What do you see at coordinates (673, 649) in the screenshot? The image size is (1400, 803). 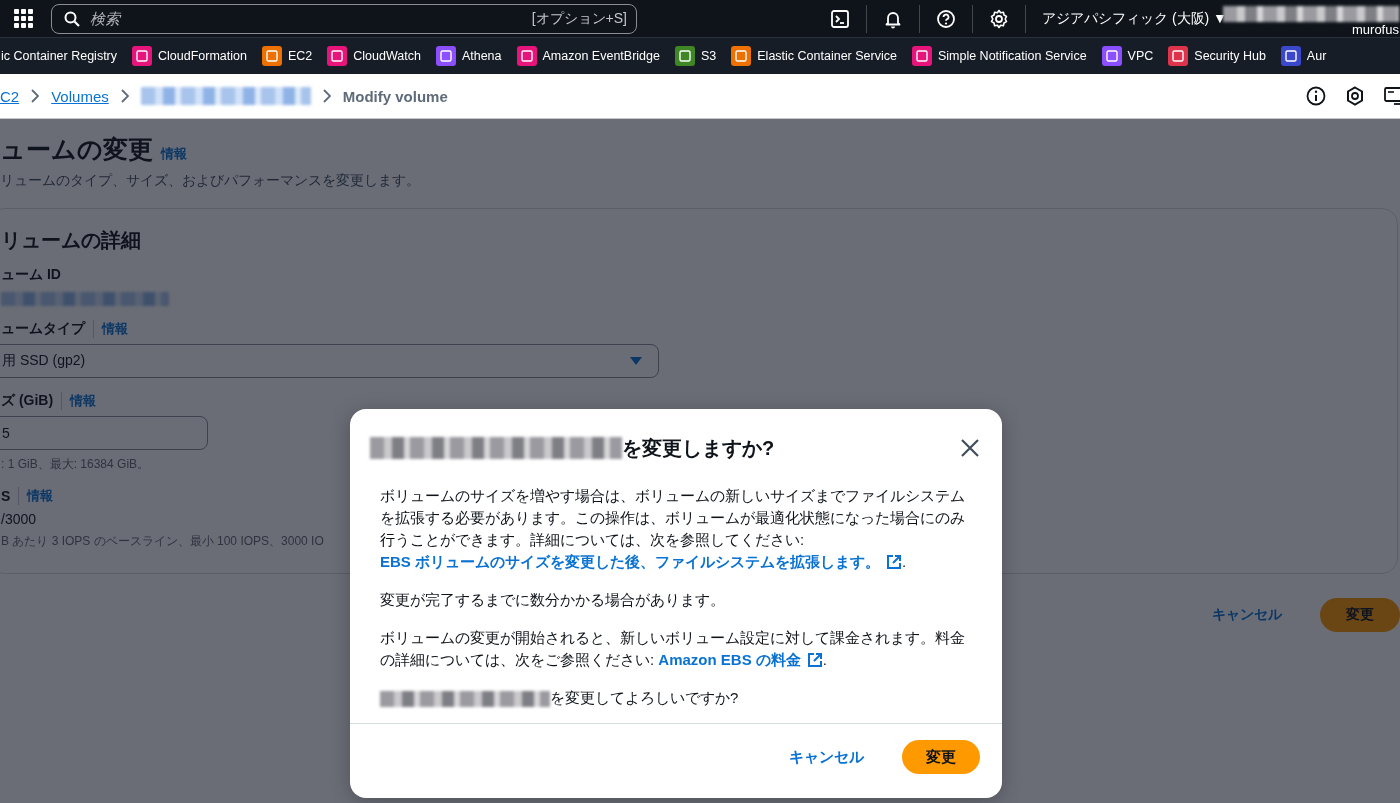 I see `paragraph-text: ボリュームの変更が開始されると、新しいボリューム設定に対して課金されます。料金の詳細については、次をご参照ください: Amazon EBS の料金 .` at bounding box center [673, 649].